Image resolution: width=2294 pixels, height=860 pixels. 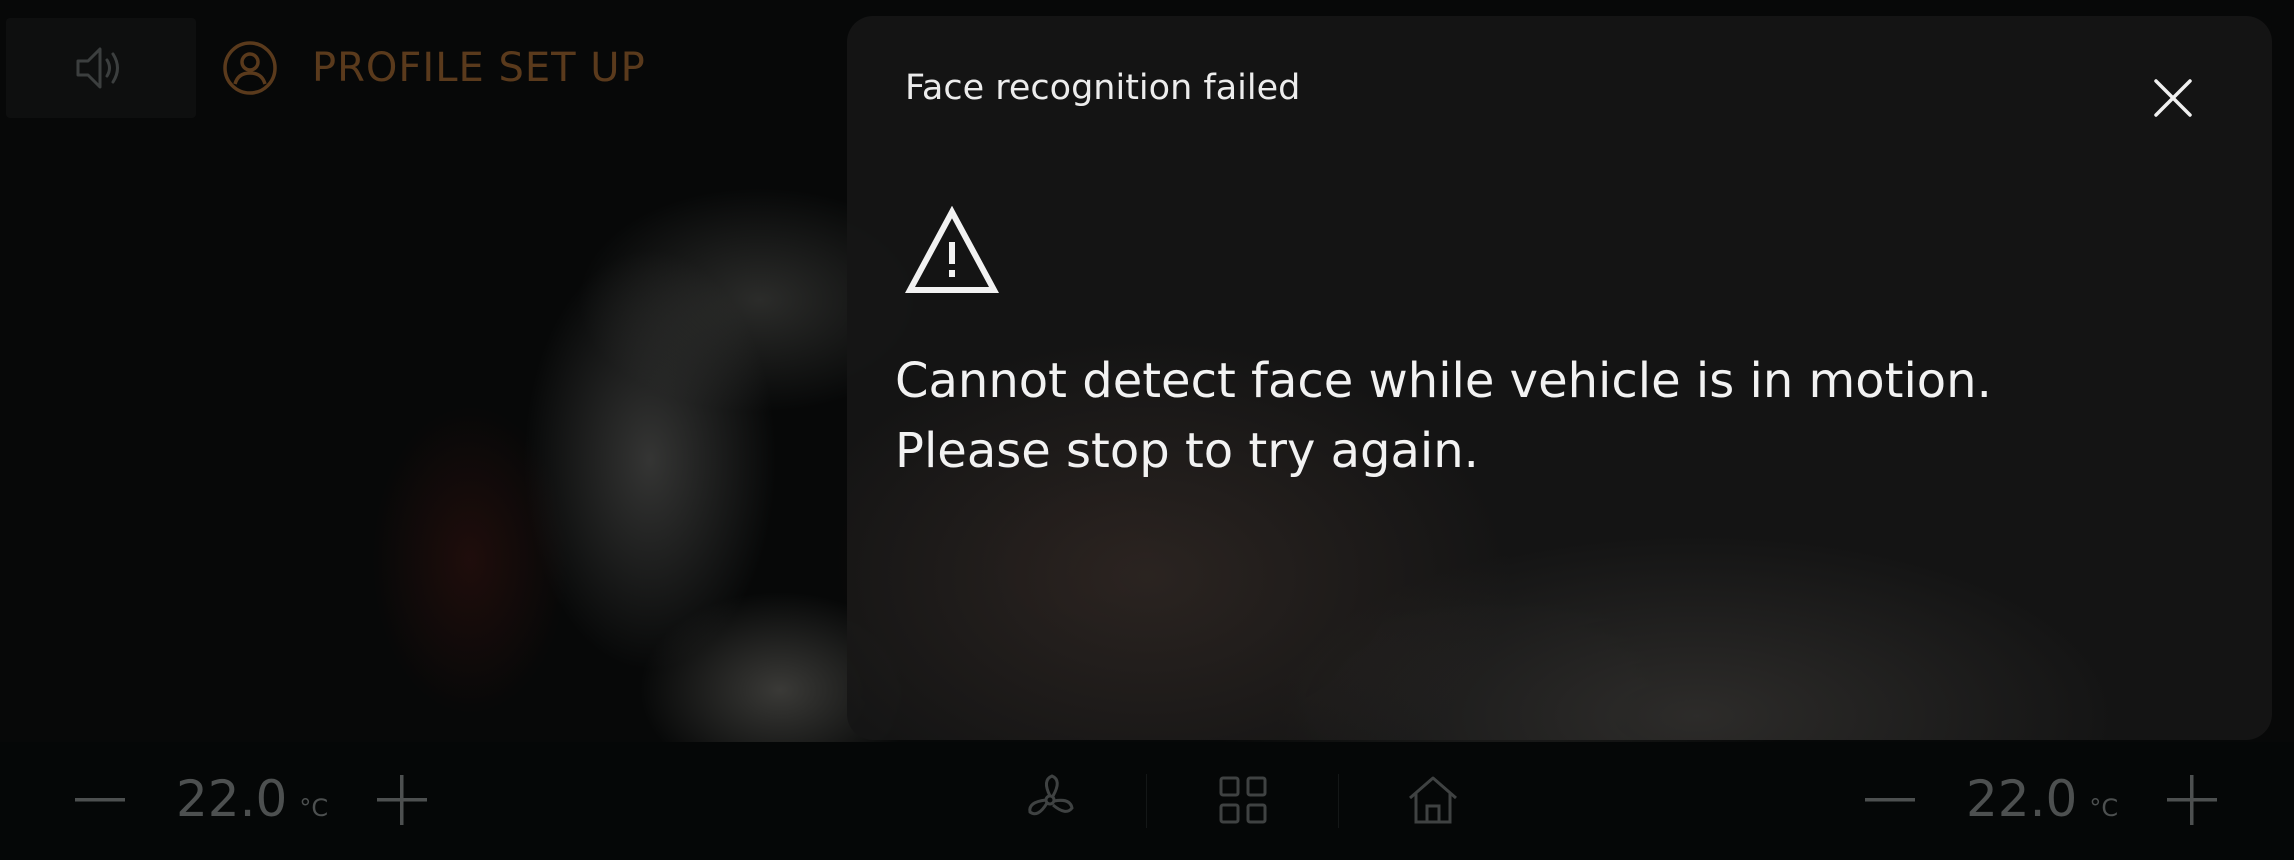 I want to click on climate-control-bar: 22.0 °C 22.0 °C, so click(x=1147, y=801).